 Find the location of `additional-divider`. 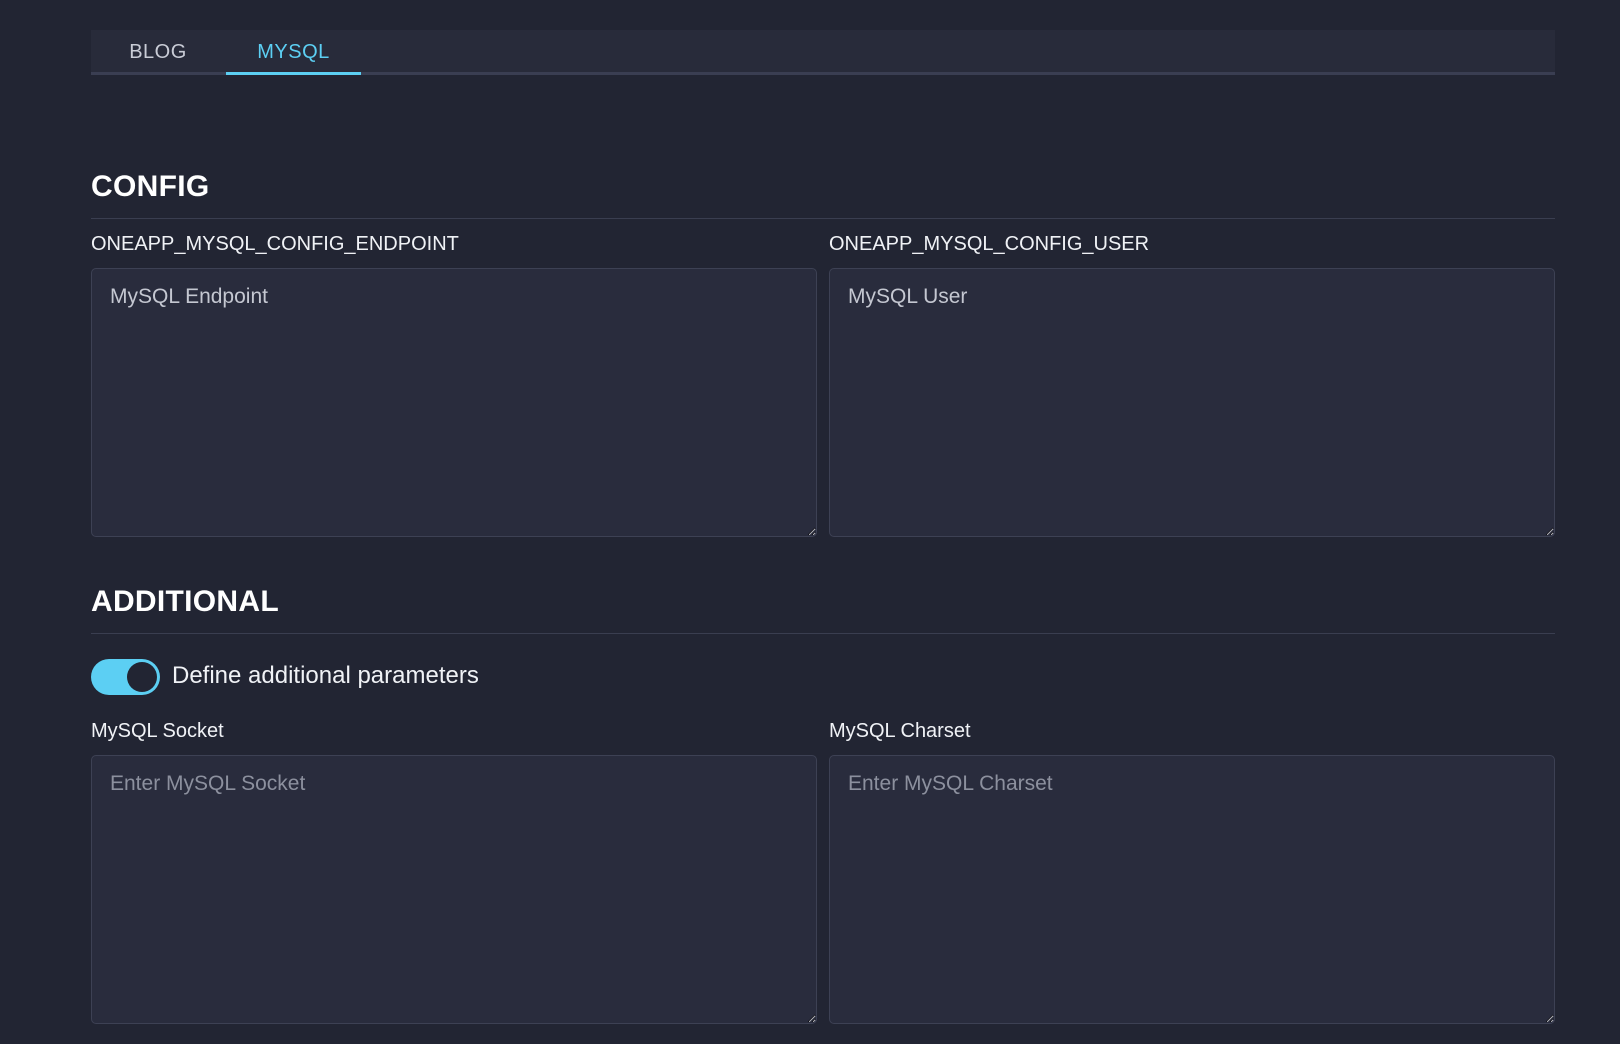

additional-divider is located at coordinates (823, 633).